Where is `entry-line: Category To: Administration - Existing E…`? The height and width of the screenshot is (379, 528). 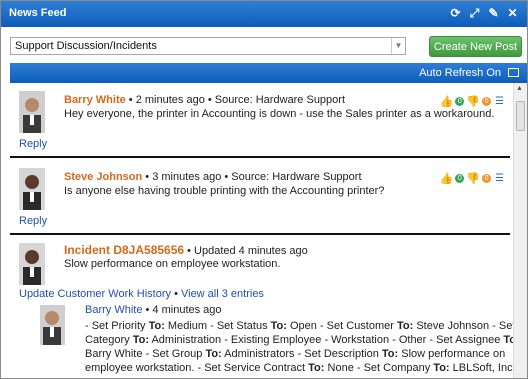 entry-line: Category To: Administration - Existing E… is located at coordinates (302, 340).